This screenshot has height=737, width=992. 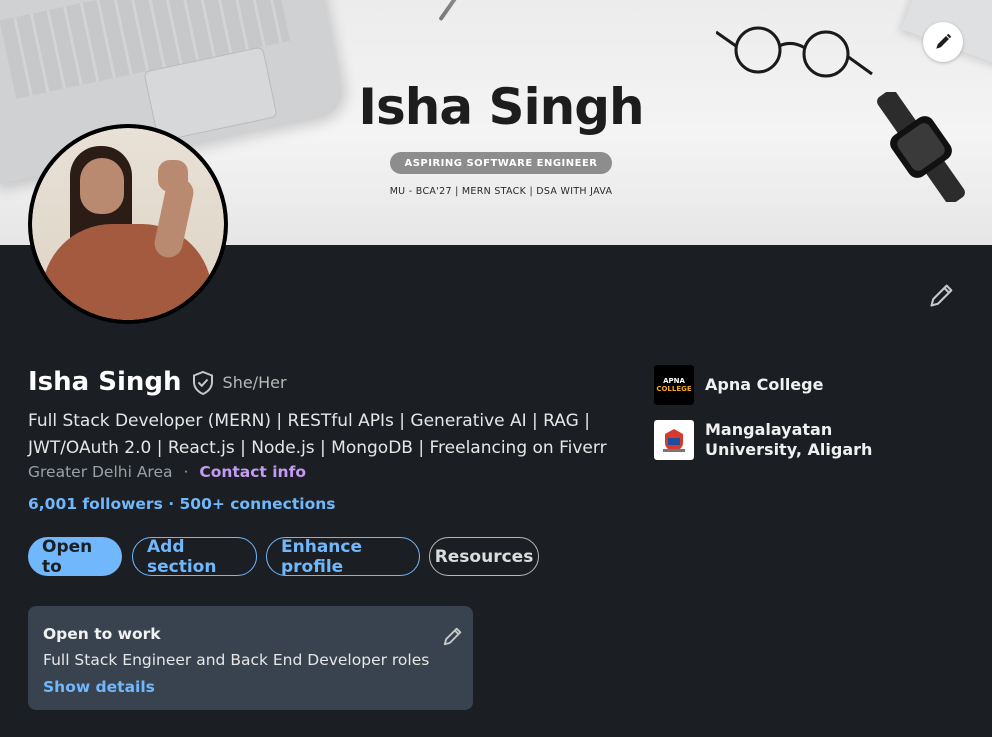 What do you see at coordinates (794, 52) in the screenshot?
I see `glasses-graphic` at bounding box center [794, 52].